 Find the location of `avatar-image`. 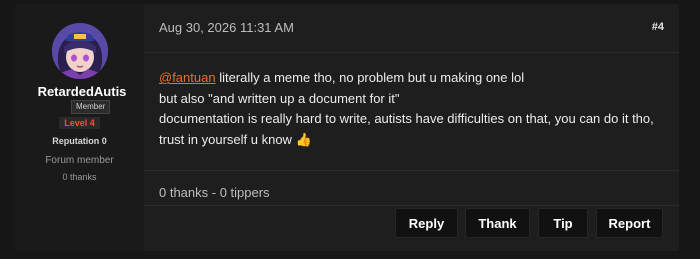

avatar-image is located at coordinates (80, 51).